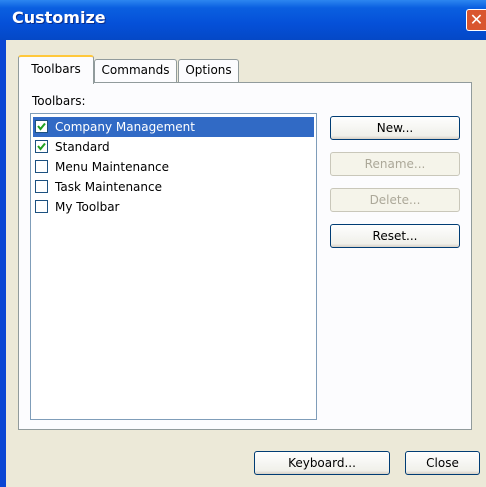 The height and width of the screenshot is (487, 486). Describe the element at coordinates (59, 101) in the screenshot. I see `toolbars-label: Toolbars:` at that location.